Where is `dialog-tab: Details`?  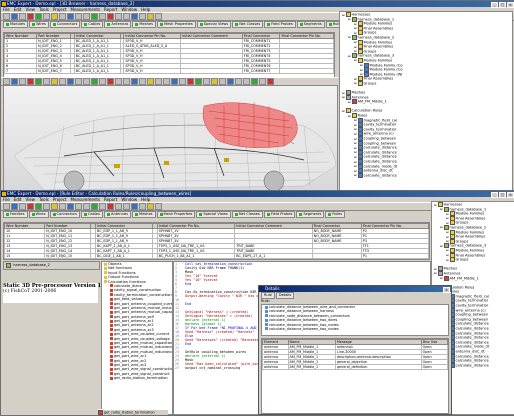 dialog-tab: Details is located at coordinates (285, 295).